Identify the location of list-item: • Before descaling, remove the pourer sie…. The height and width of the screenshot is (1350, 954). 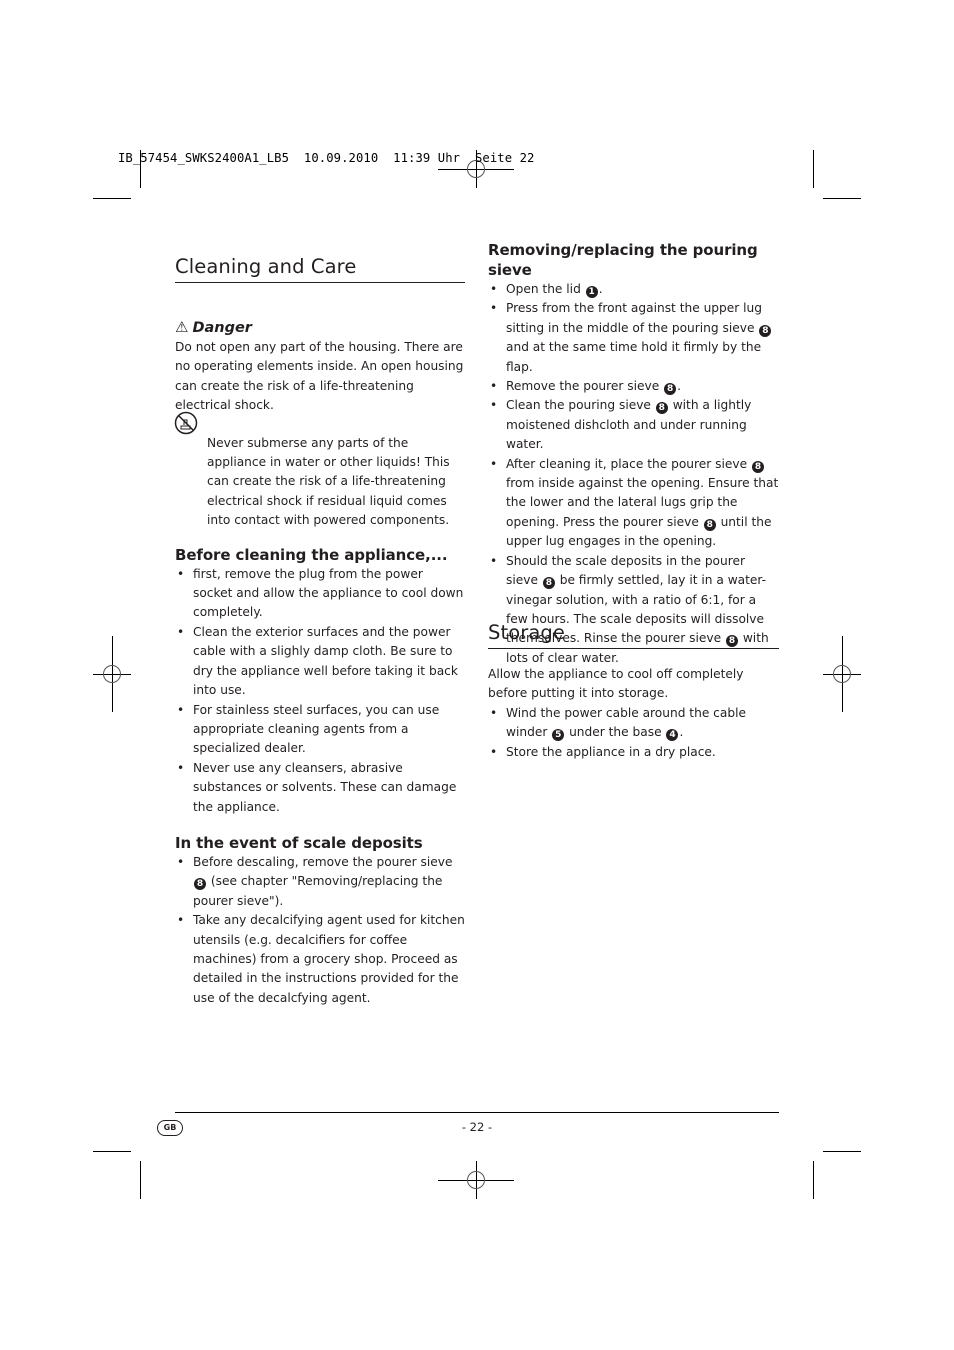
(315, 881).